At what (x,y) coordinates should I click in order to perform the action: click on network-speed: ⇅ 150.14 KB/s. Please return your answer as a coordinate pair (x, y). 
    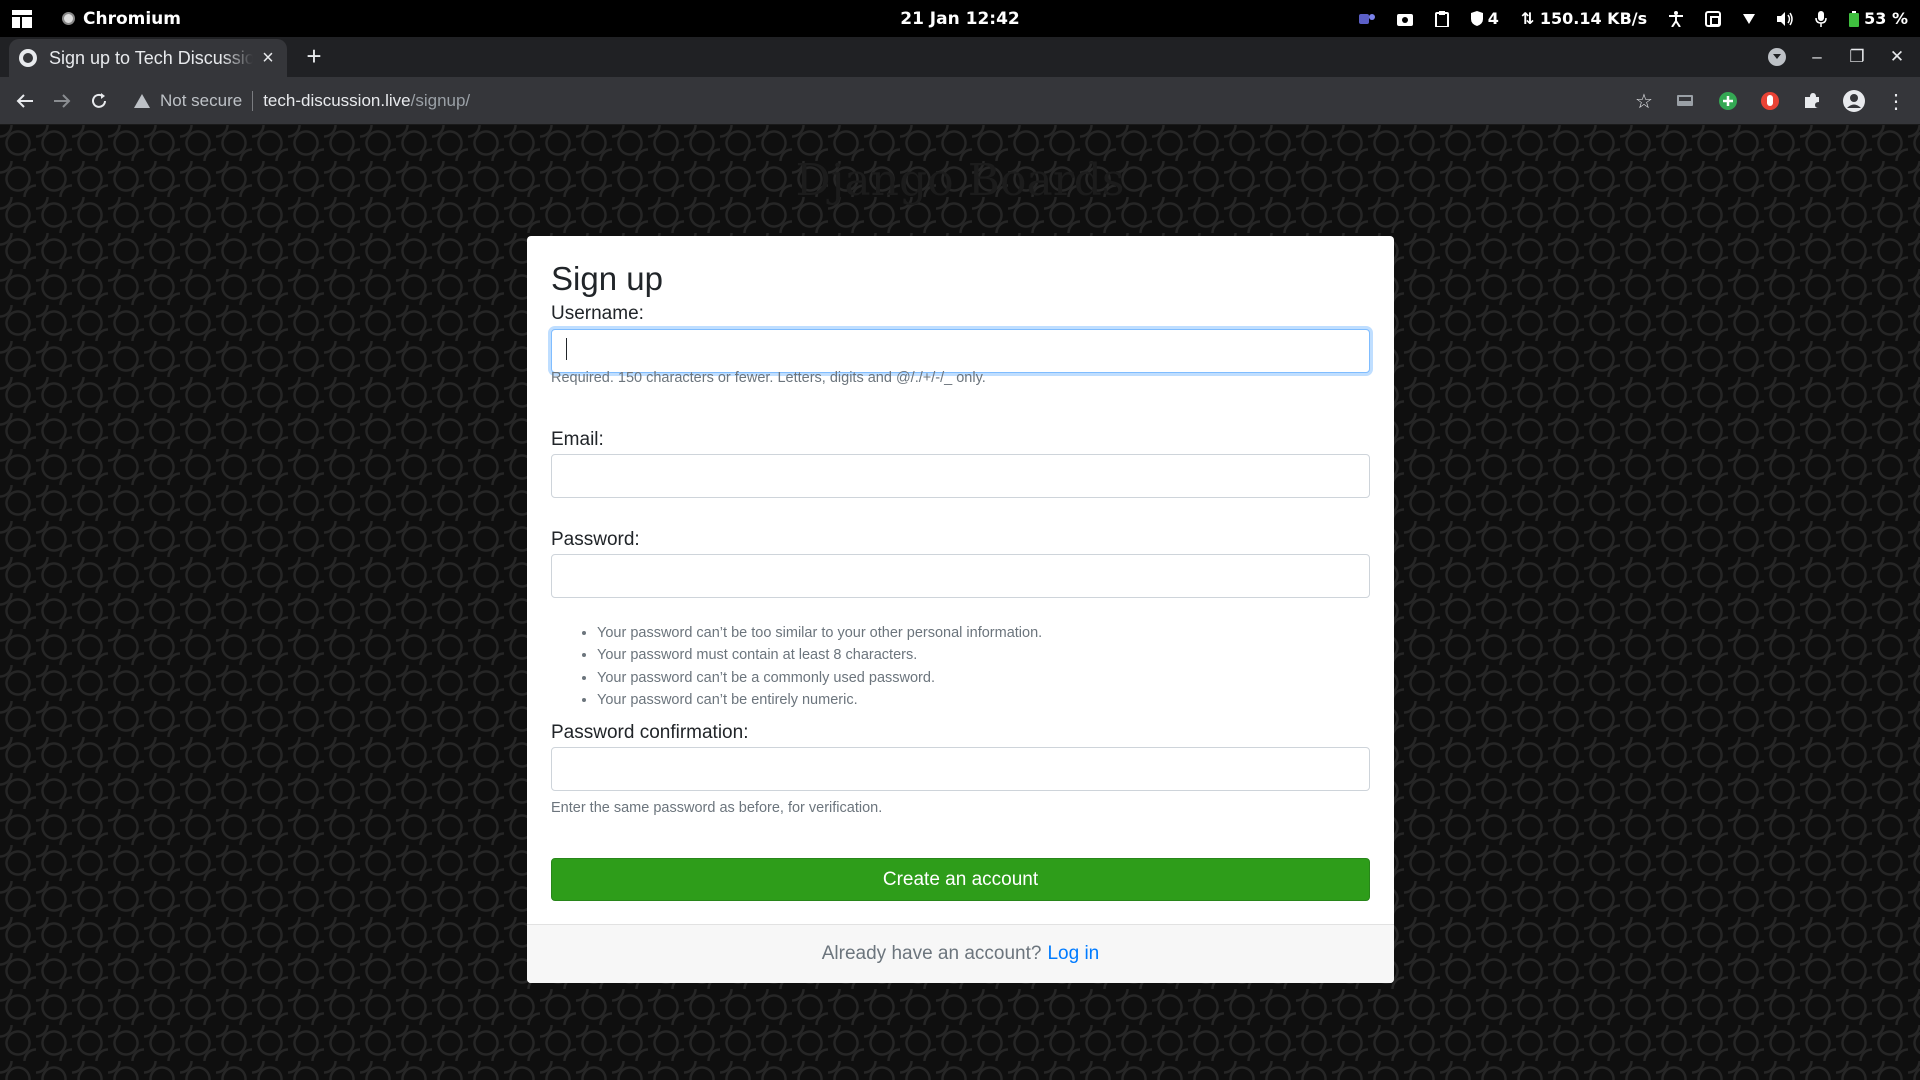
    Looking at the image, I should click on (1584, 18).